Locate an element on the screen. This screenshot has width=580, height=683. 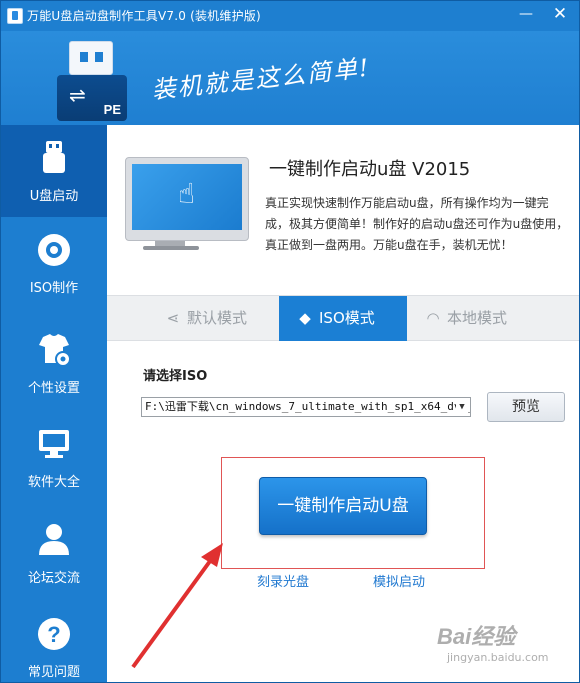
title-bar: 万能U盘启动盘制作工具V7.0 (装机维护版) — ✕ is located at coordinates (290, 16).